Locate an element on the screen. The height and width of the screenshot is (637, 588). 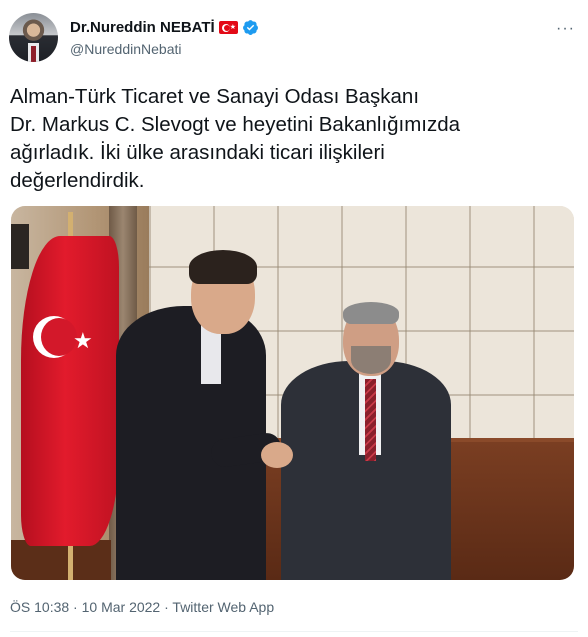
photo-desk is located at coordinates (61, 560).